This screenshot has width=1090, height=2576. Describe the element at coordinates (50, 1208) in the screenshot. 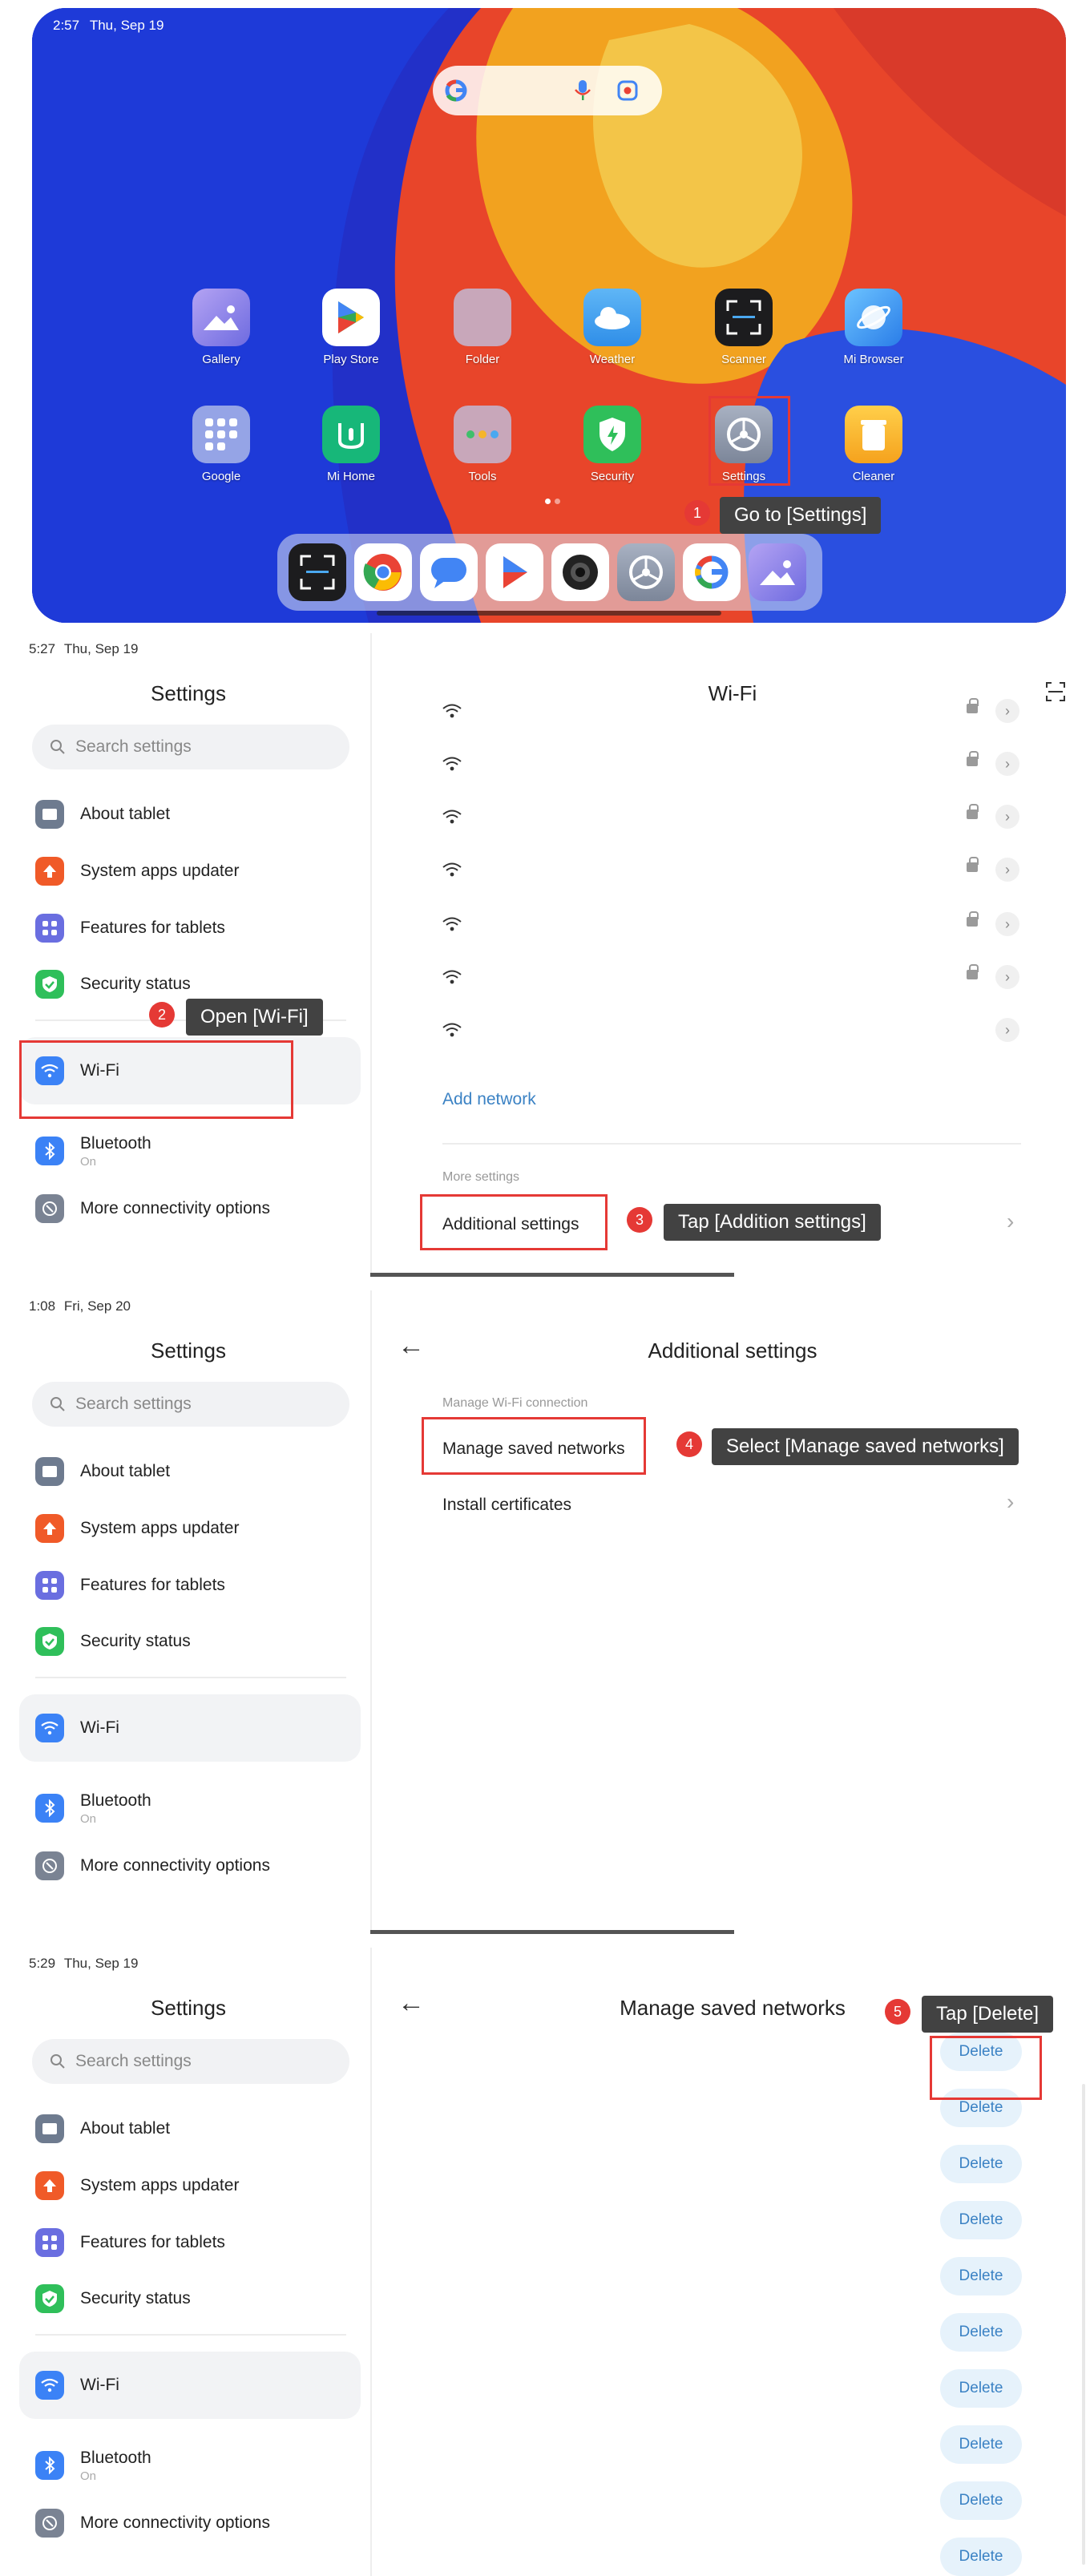

I see `link-icon` at that location.